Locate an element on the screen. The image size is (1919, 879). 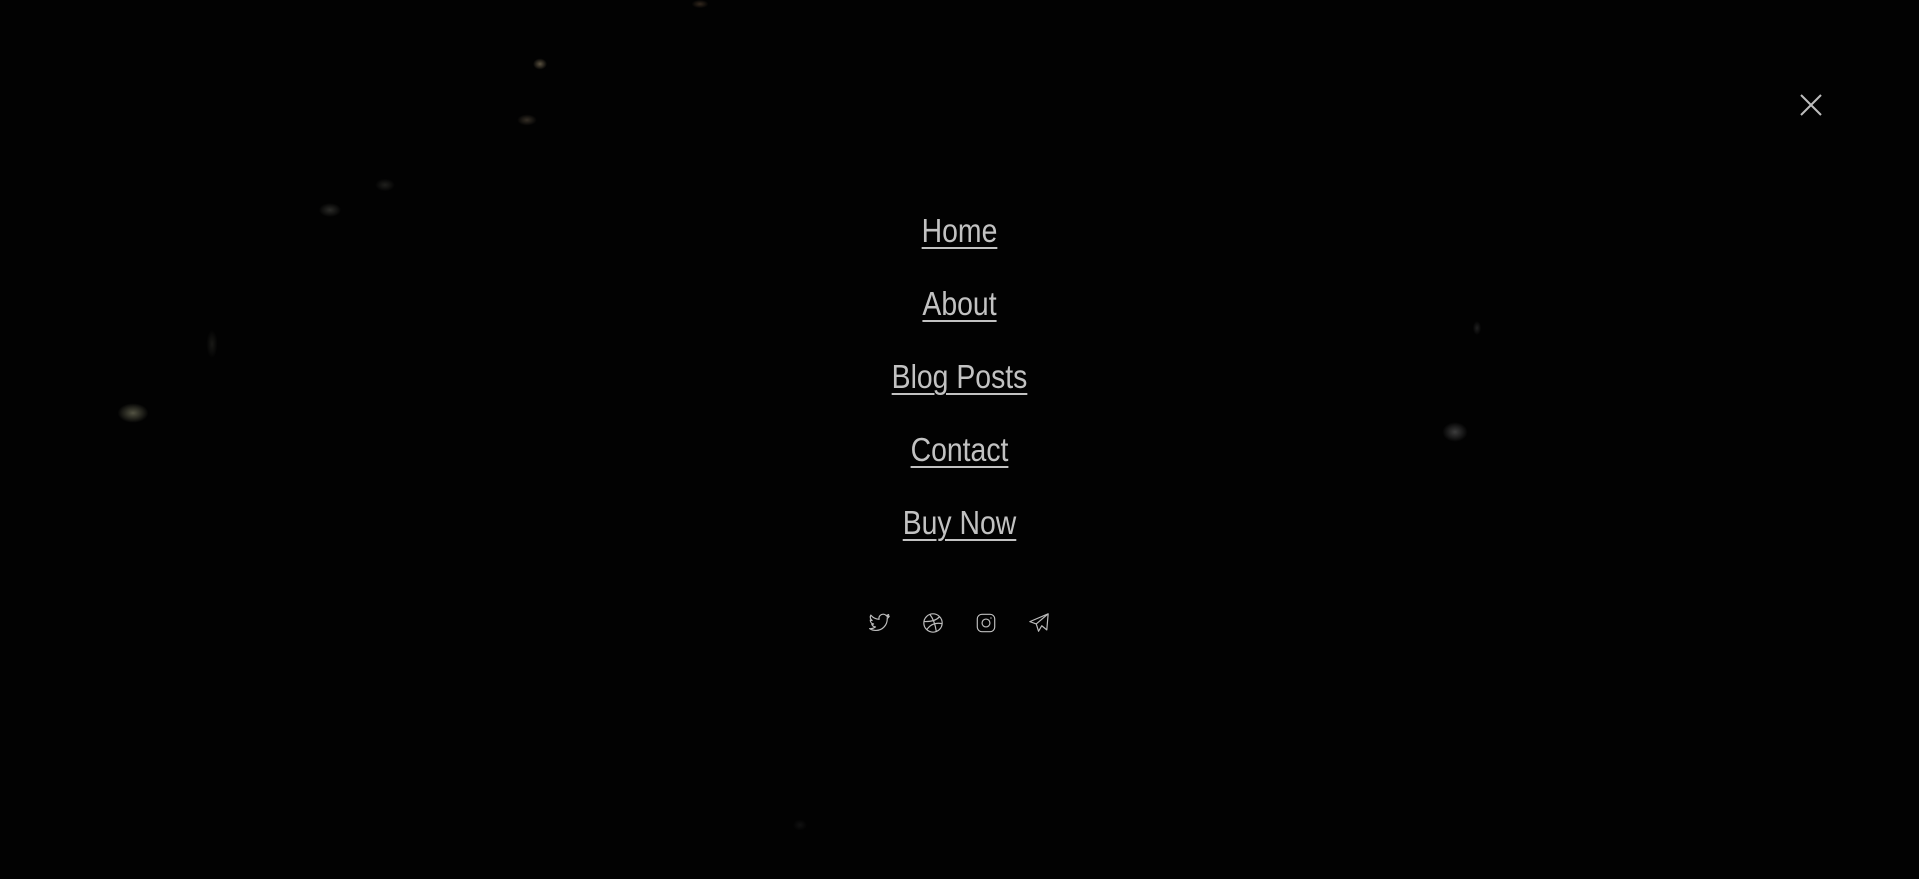
social-links is located at coordinates (959, 623).